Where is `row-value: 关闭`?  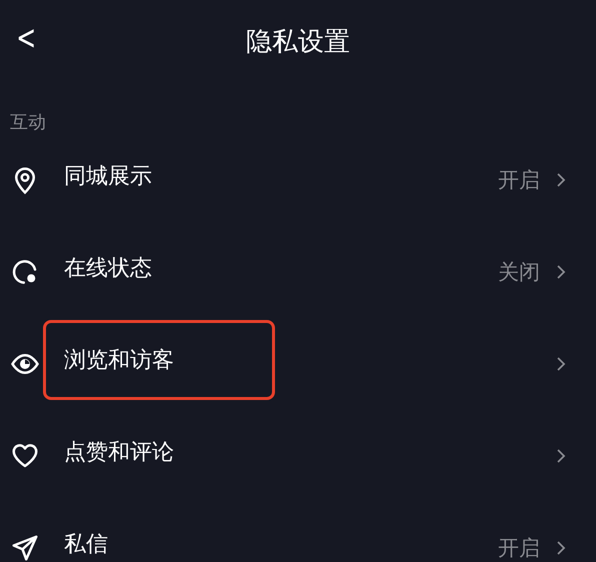
row-value: 关闭 is located at coordinates (519, 272).